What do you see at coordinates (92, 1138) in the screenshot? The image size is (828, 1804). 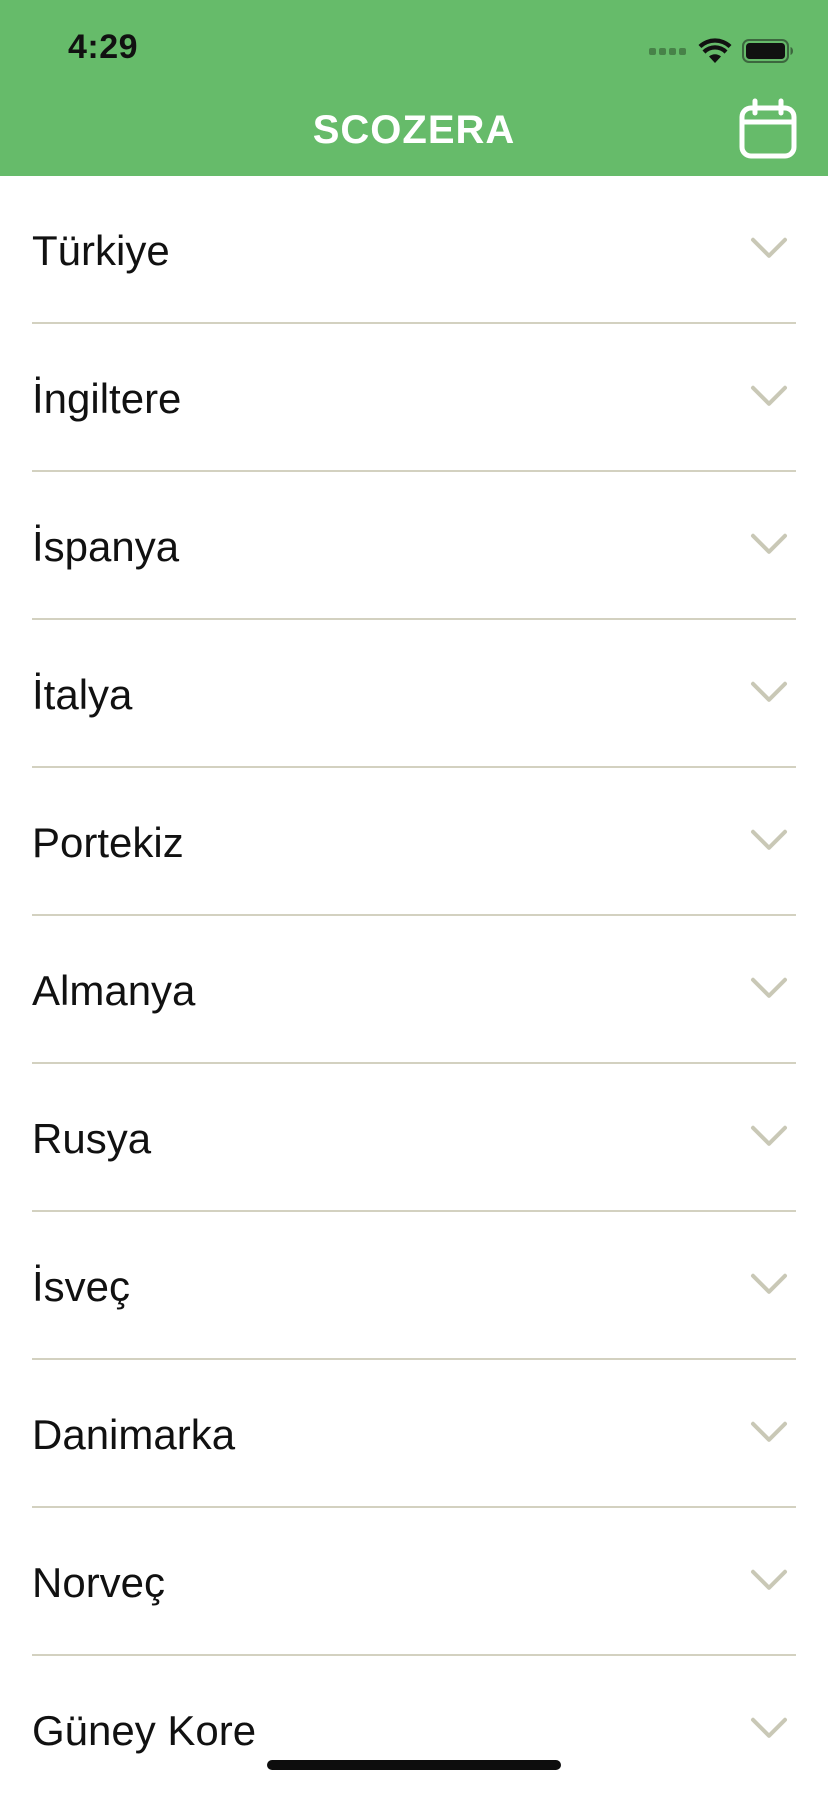 I see `country-label: Rusya` at bounding box center [92, 1138].